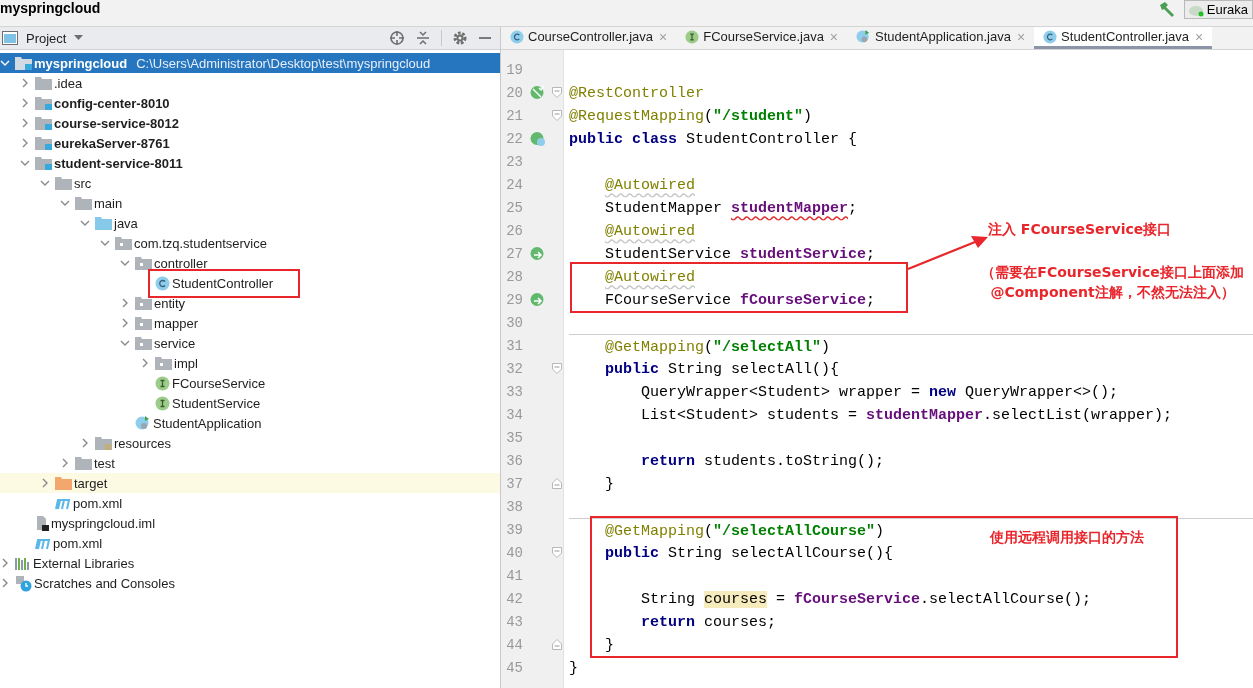 Image resolution: width=1253 pixels, height=688 pixels. Describe the element at coordinates (423, 38) in the screenshot. I see `collapse-all-icon` at that location.